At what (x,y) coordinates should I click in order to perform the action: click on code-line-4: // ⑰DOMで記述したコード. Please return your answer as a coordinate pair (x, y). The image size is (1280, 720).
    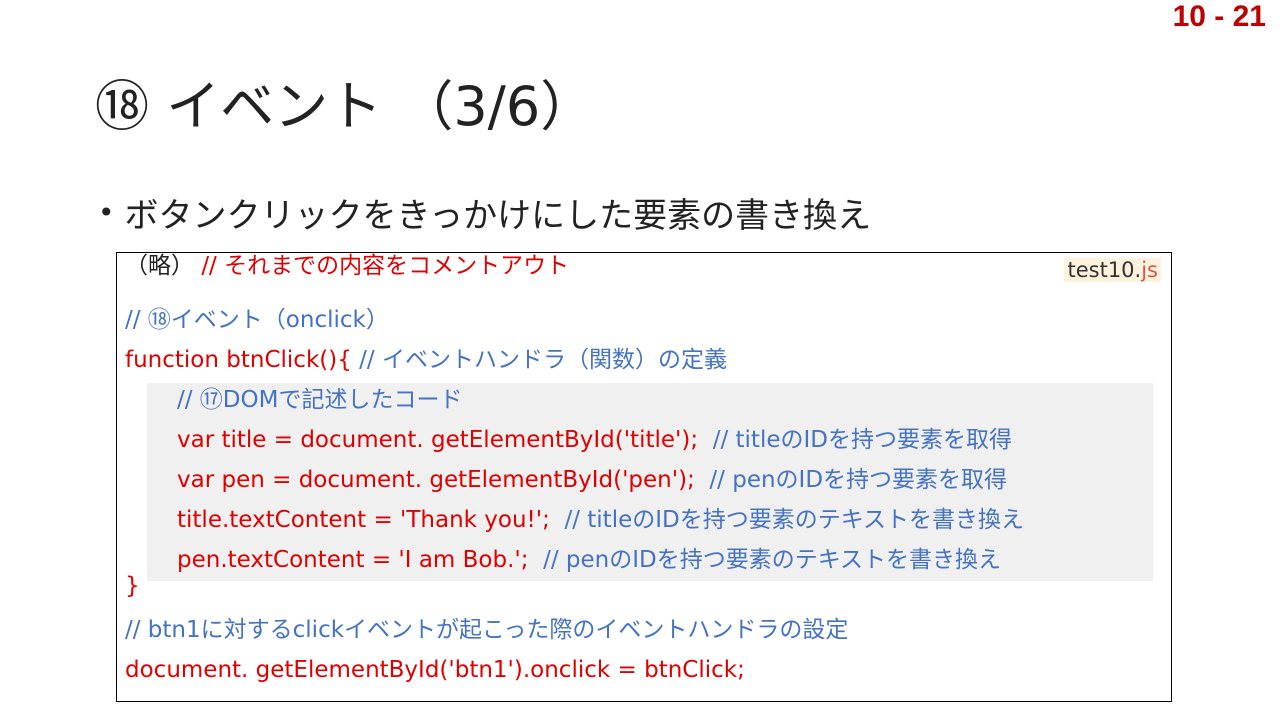
    Looking at the image, I should click on (319, 400).